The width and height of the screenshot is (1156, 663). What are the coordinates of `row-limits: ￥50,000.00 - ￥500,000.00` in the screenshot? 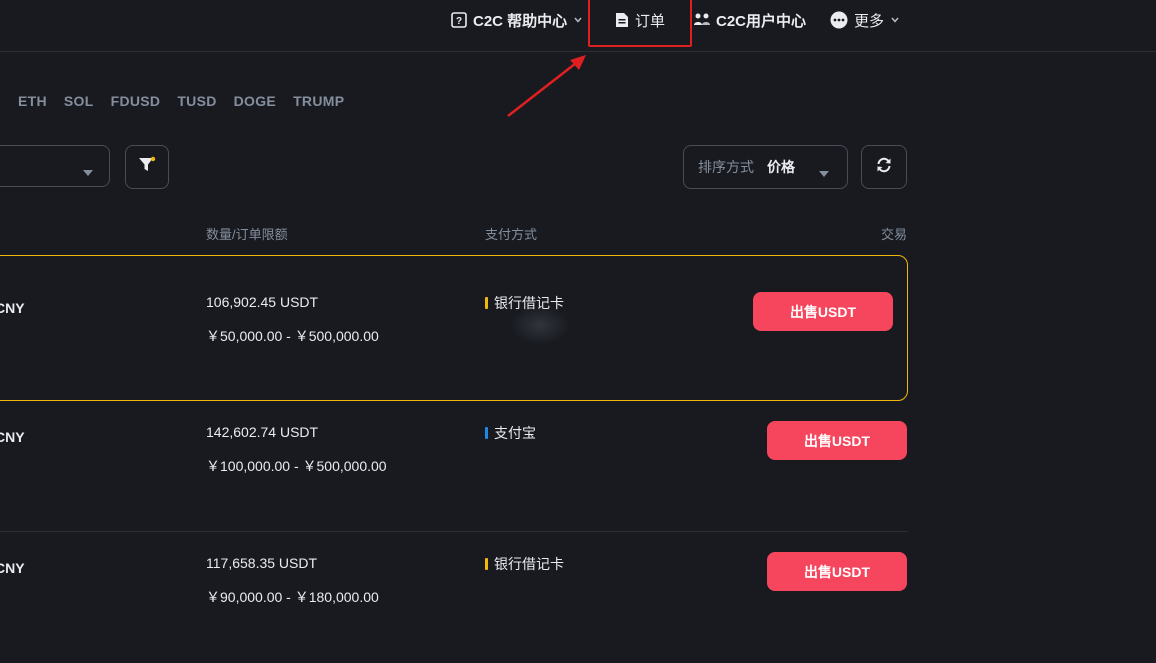 It's located at (292, 336).